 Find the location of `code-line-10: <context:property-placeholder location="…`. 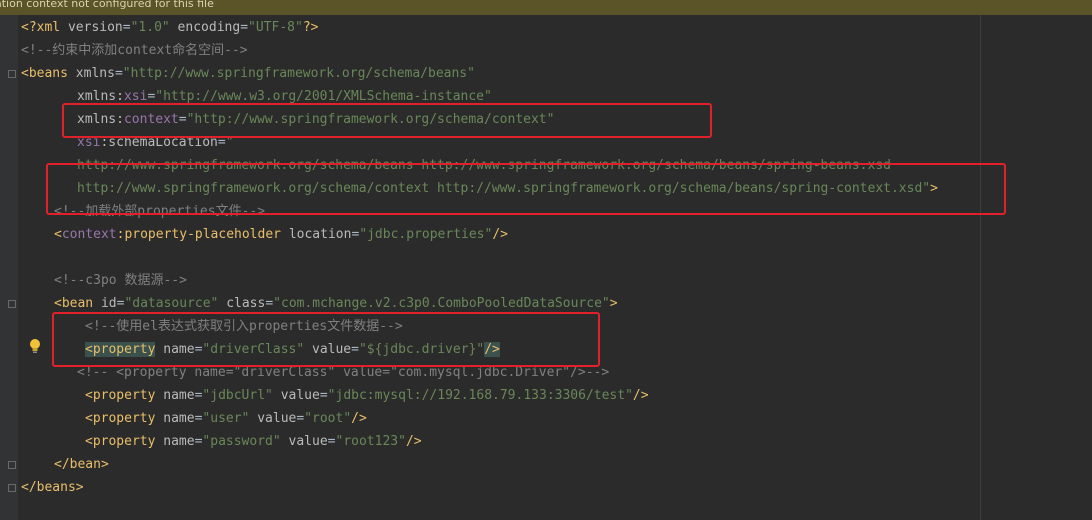

code-line-10: <context:property-placeholder location="… is located at coordinates (281, 234).